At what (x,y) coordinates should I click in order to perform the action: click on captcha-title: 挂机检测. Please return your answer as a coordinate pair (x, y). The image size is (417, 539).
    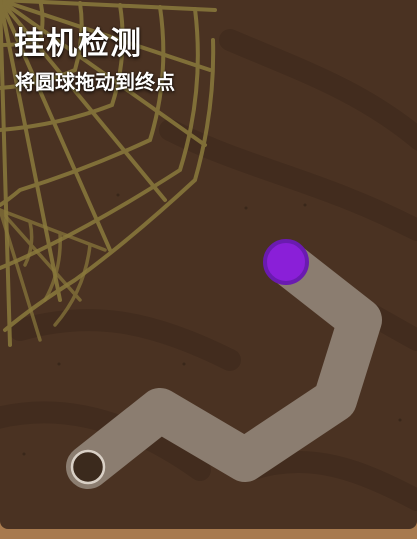
    Looking at the image, I should click on (78, 44).